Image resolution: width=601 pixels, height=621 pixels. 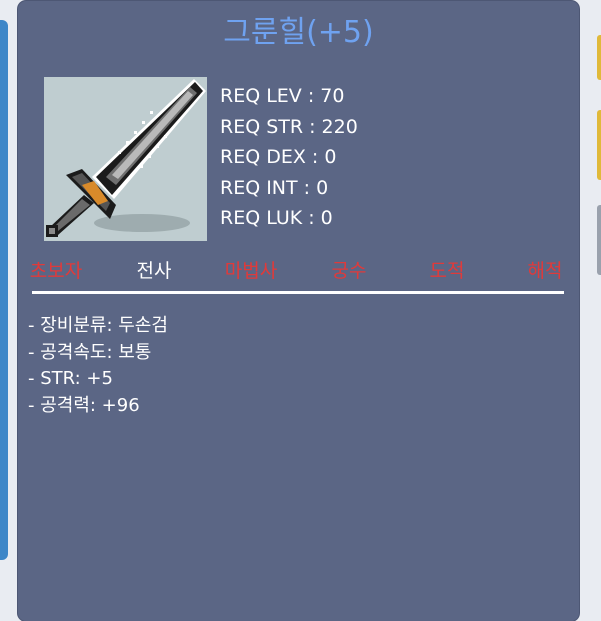 What do you see at coordinates (282, 96) in the screenshot?
I see `req-level: REQ LEV : 70` at bounding box center [282, 96].